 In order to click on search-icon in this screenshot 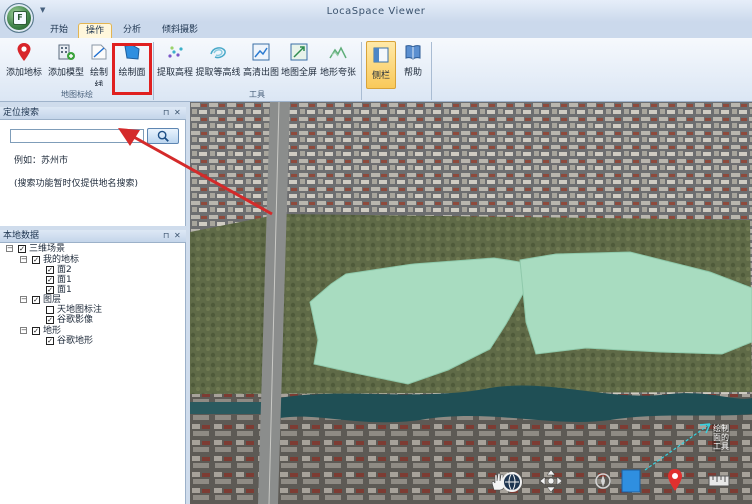, I will do `click(163, 136)`.